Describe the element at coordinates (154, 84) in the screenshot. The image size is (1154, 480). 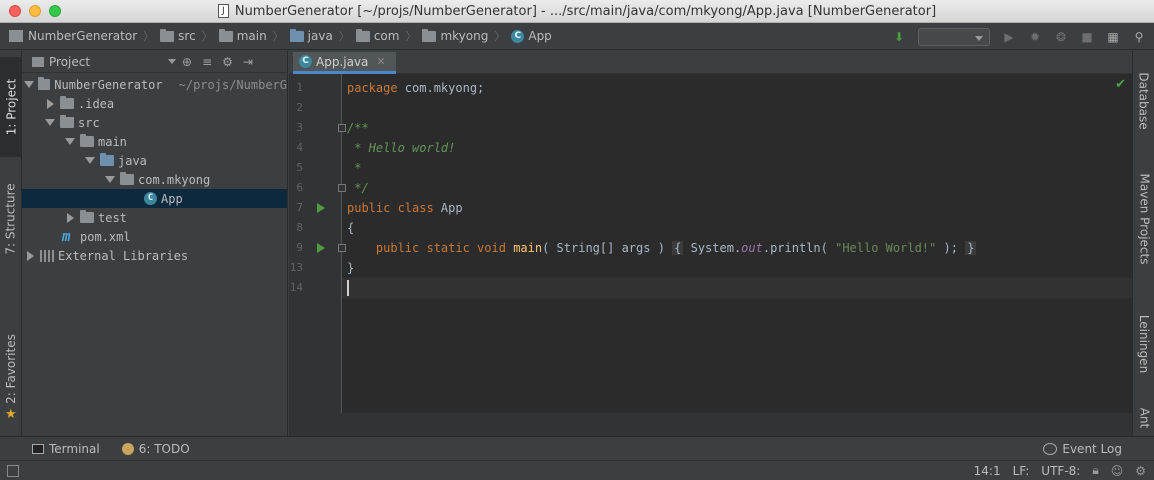
I see `tree-item-numbergenerator: NumberGenerator ~/projs/NumberG` at that location.